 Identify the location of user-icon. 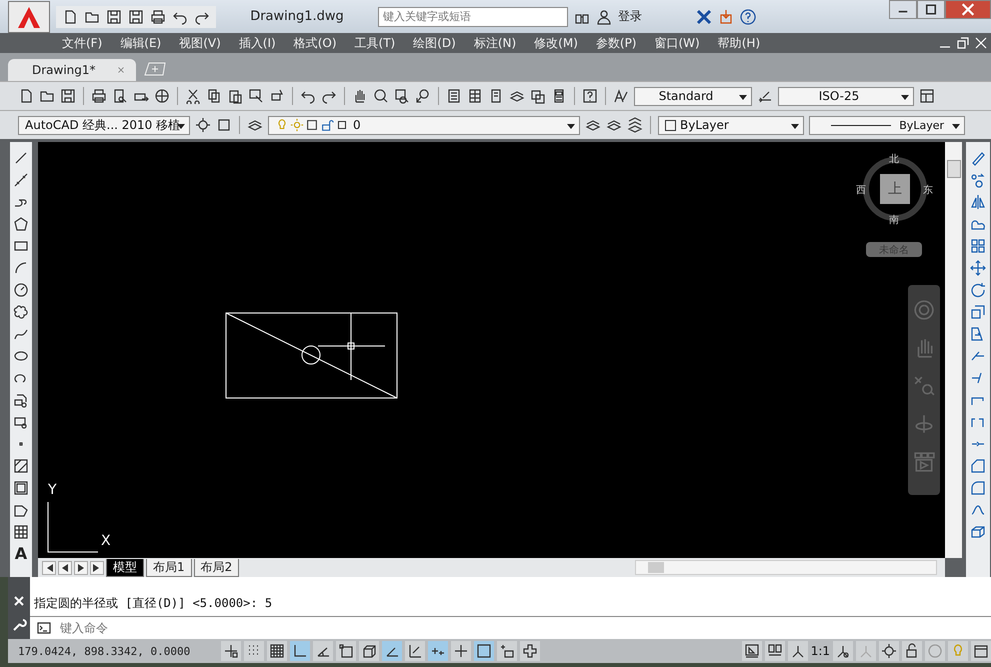
(604, 16).